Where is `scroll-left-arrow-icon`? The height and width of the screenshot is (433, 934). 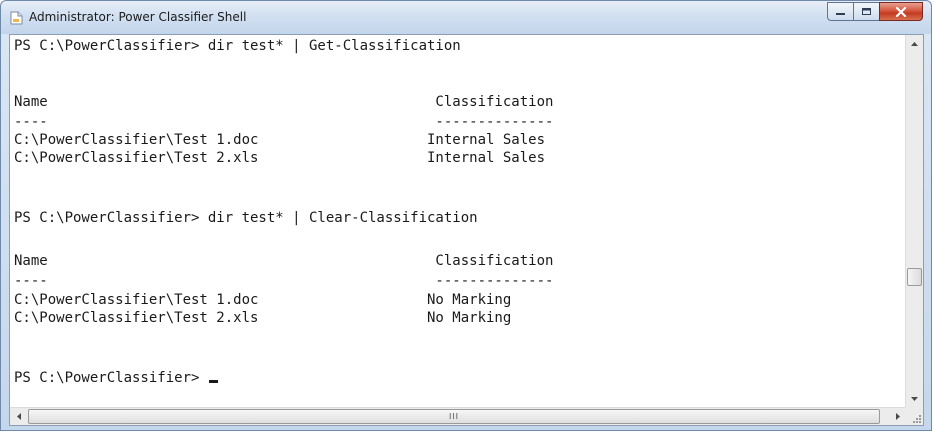 scroll-left-arrow-icon is located at coordinates (18, 416).